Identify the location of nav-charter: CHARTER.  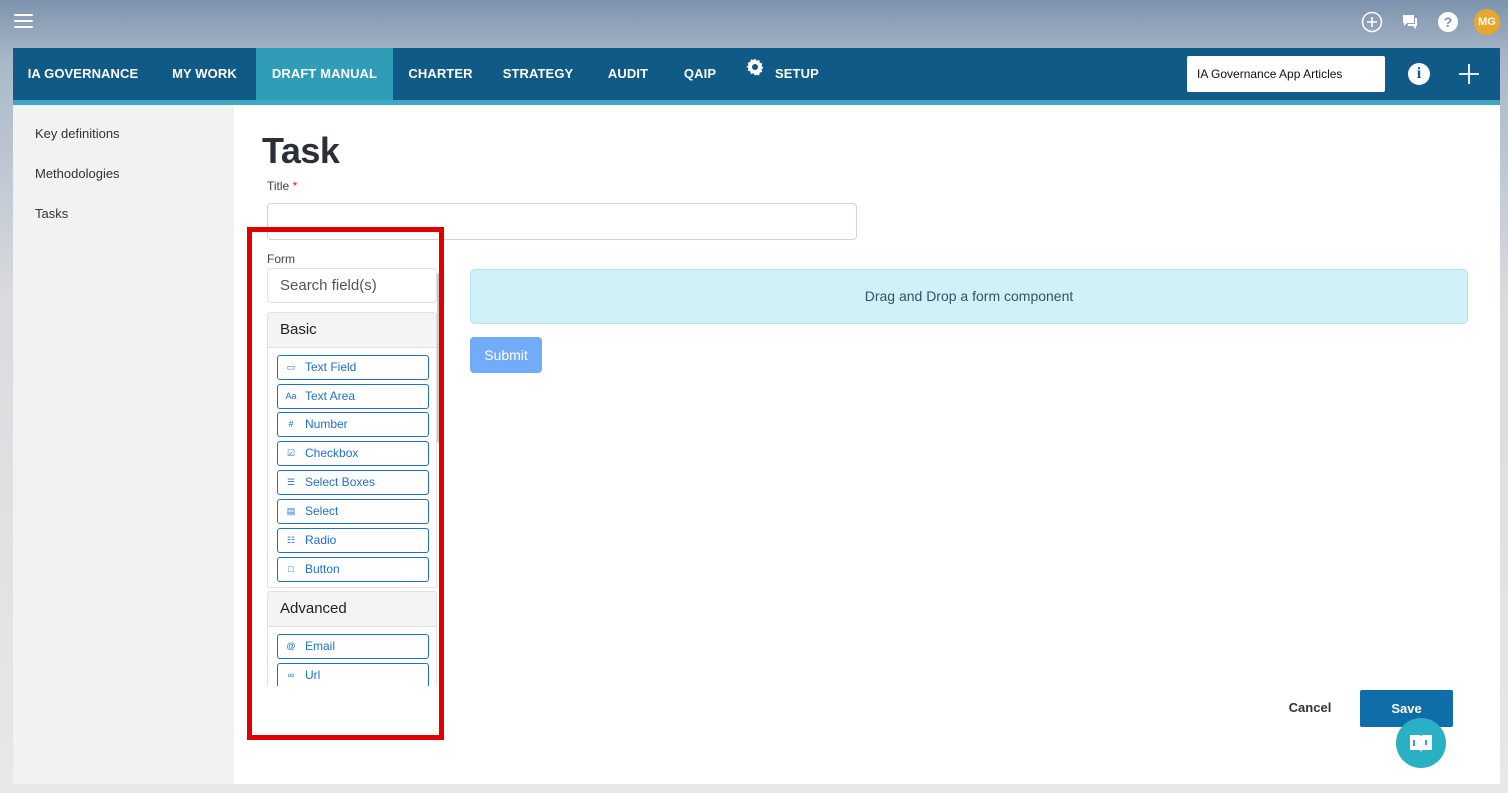
(440, 74).